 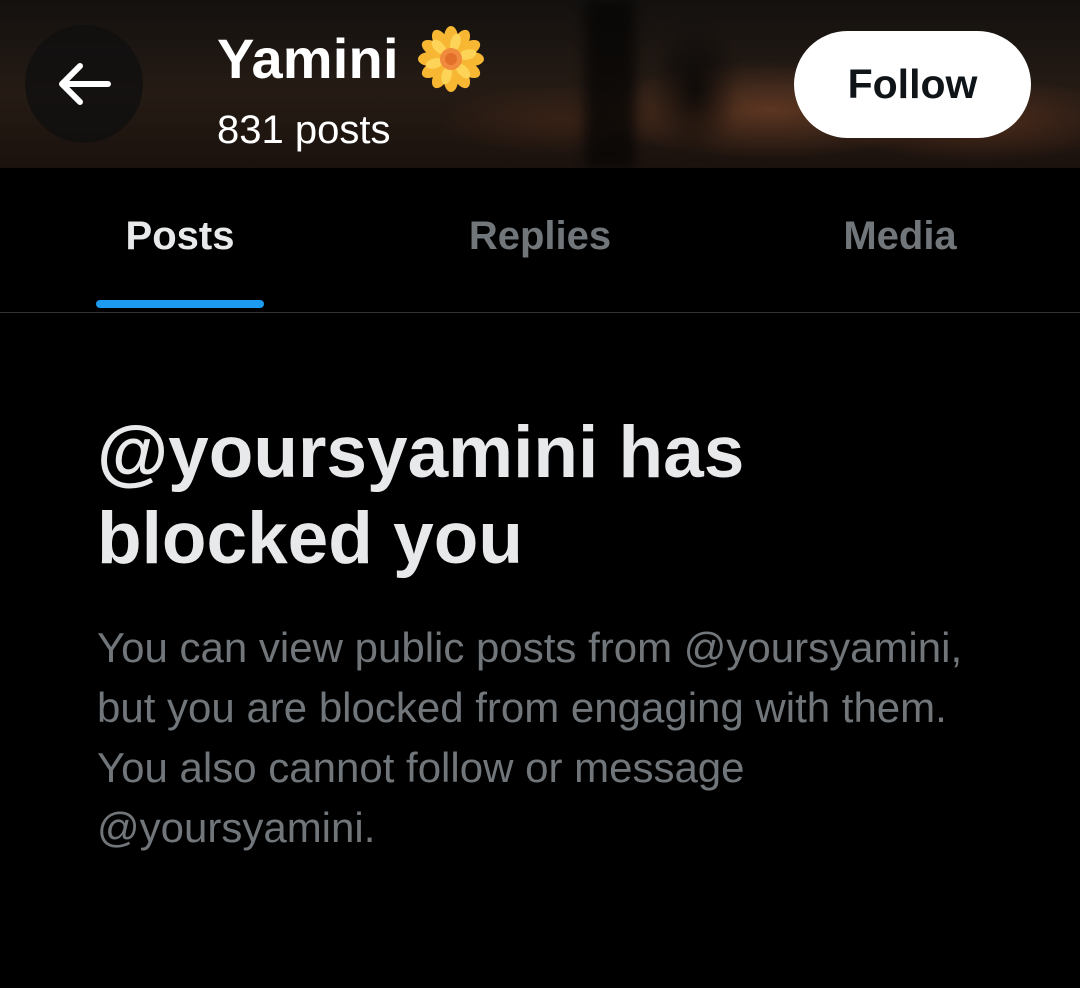 I want to click on post-count: 831 posts, so click(x=304, y=130).